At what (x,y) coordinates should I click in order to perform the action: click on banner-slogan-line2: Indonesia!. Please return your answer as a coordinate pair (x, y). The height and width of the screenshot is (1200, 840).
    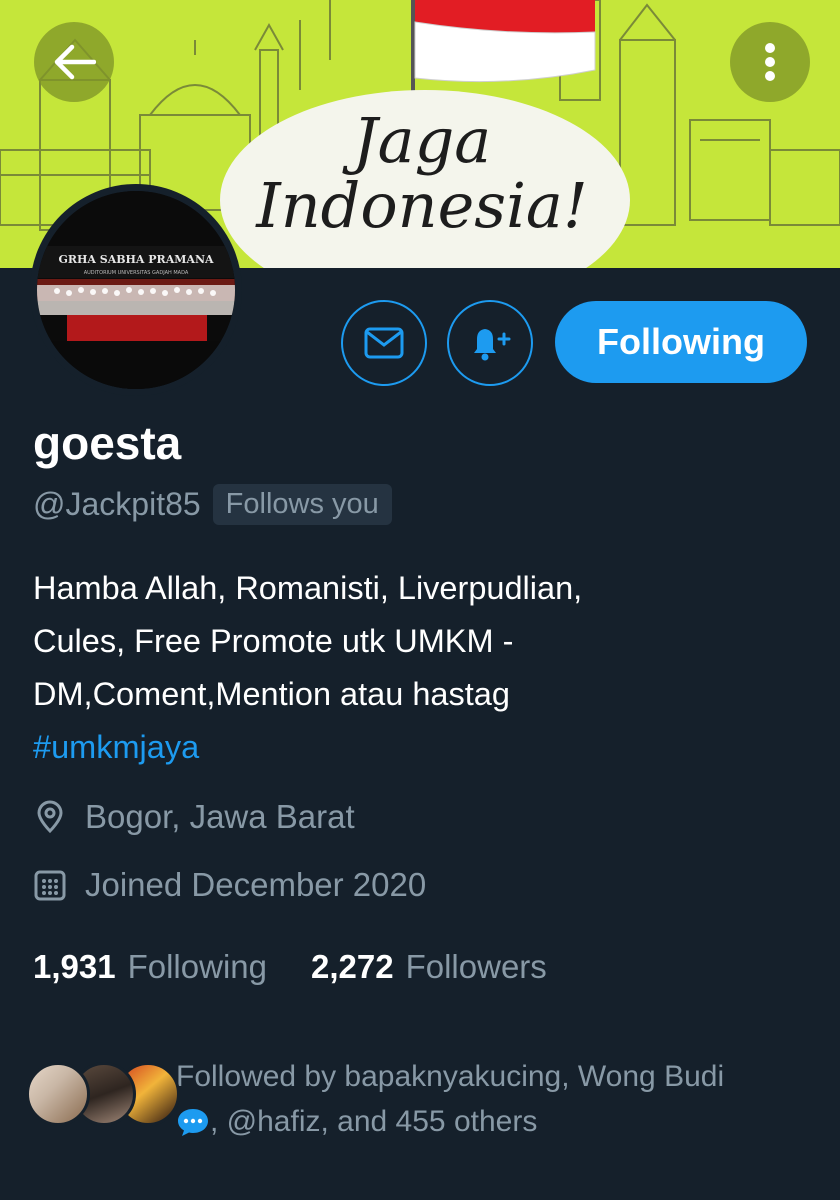
    Looking at the image, I should click on (422, 206).